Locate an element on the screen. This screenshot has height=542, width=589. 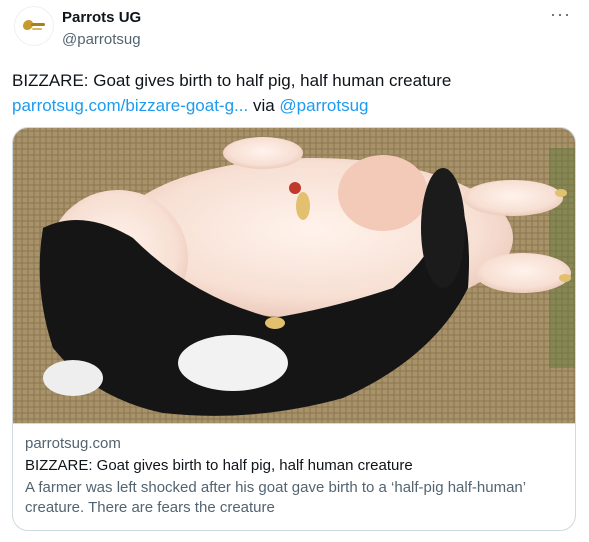
parrots-logo-icon is located at coordinates (34, 26).